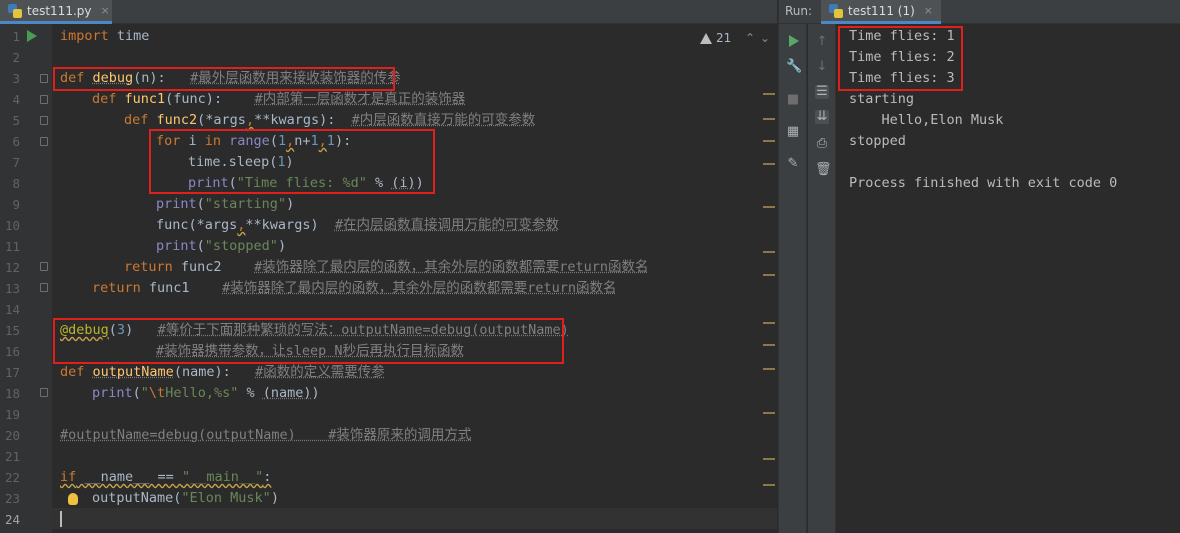 The height and width of the screenshot is (533, 1180). Describe the element at coordinates (213, 267) in the screenshot. I see `code-text: func2` at that location.